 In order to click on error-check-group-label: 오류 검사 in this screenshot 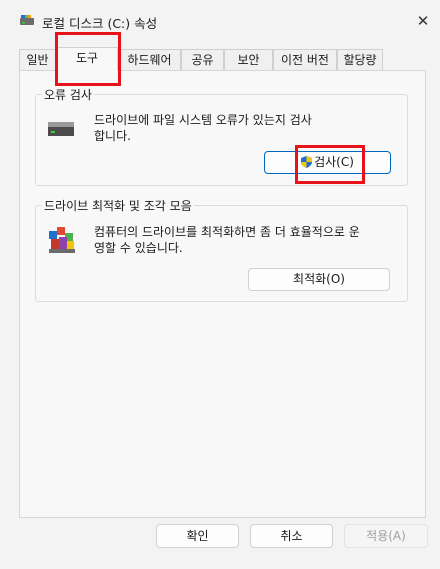, I will do `click(68, 94)`.